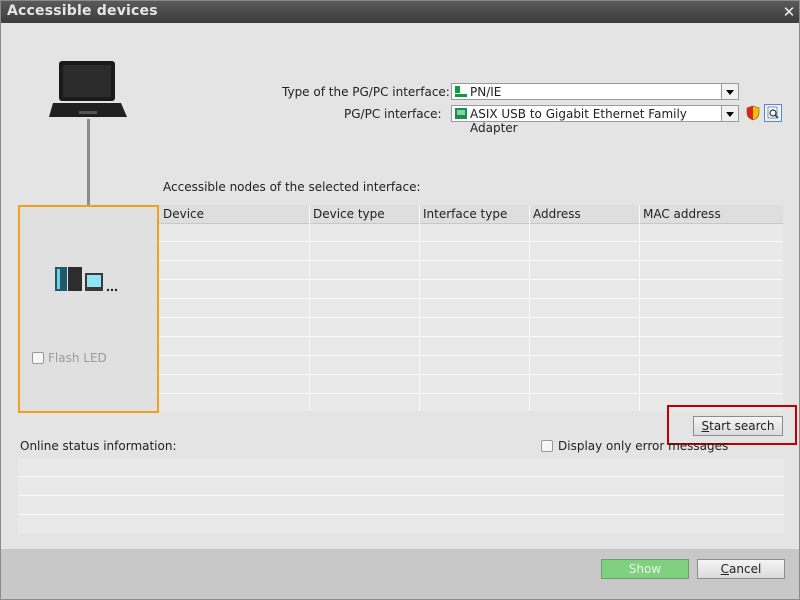  What do you see at coordinates (557, 214) in the screenshot?
I see `column-header-address: Address` at bounding box center [557, 214].